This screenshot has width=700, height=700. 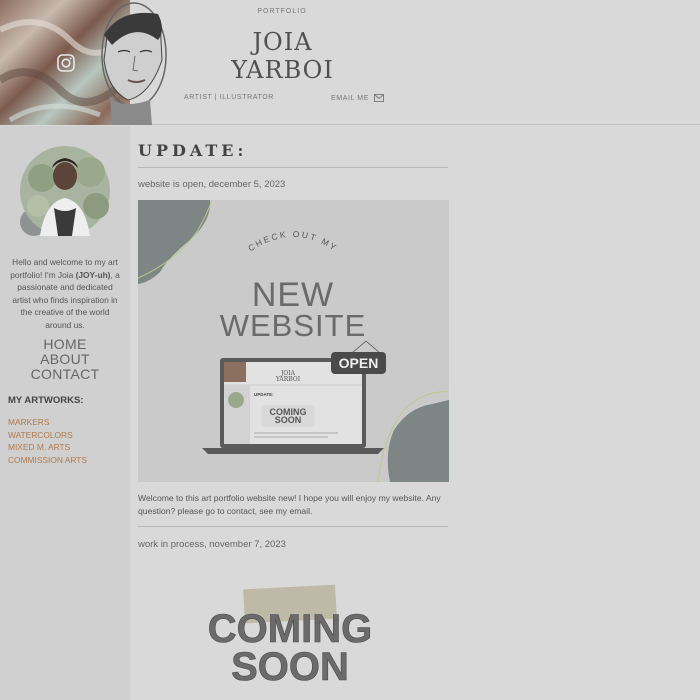 What do you see at coordinates (288, 420) in the screenshot?
I see `mini-soon: SOON` at bounding box center [288, 420].